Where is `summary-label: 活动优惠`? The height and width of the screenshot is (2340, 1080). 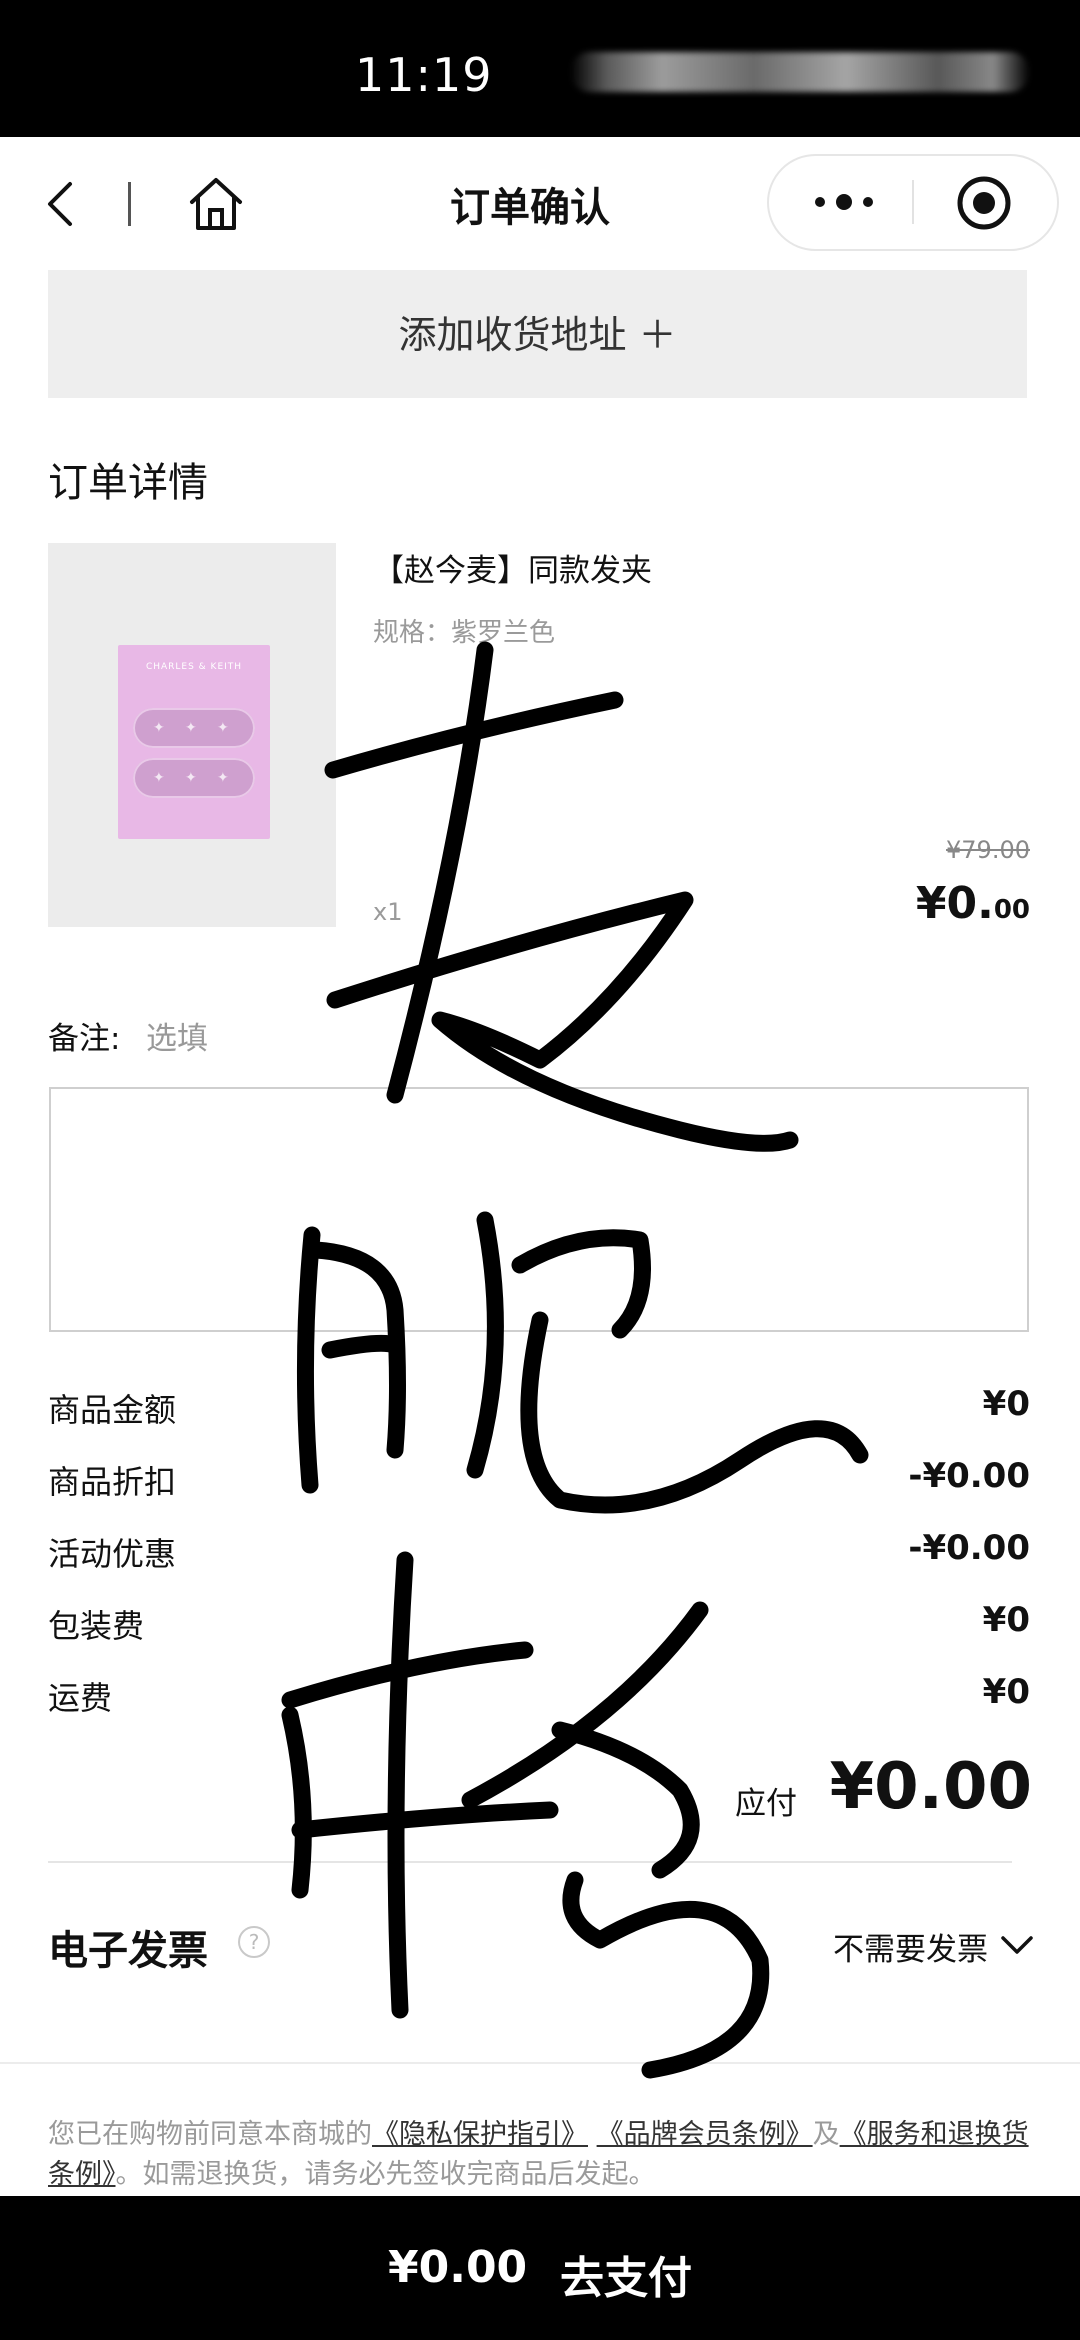 summary-label: 活动优惠 is located at coordinates (112, 1554).